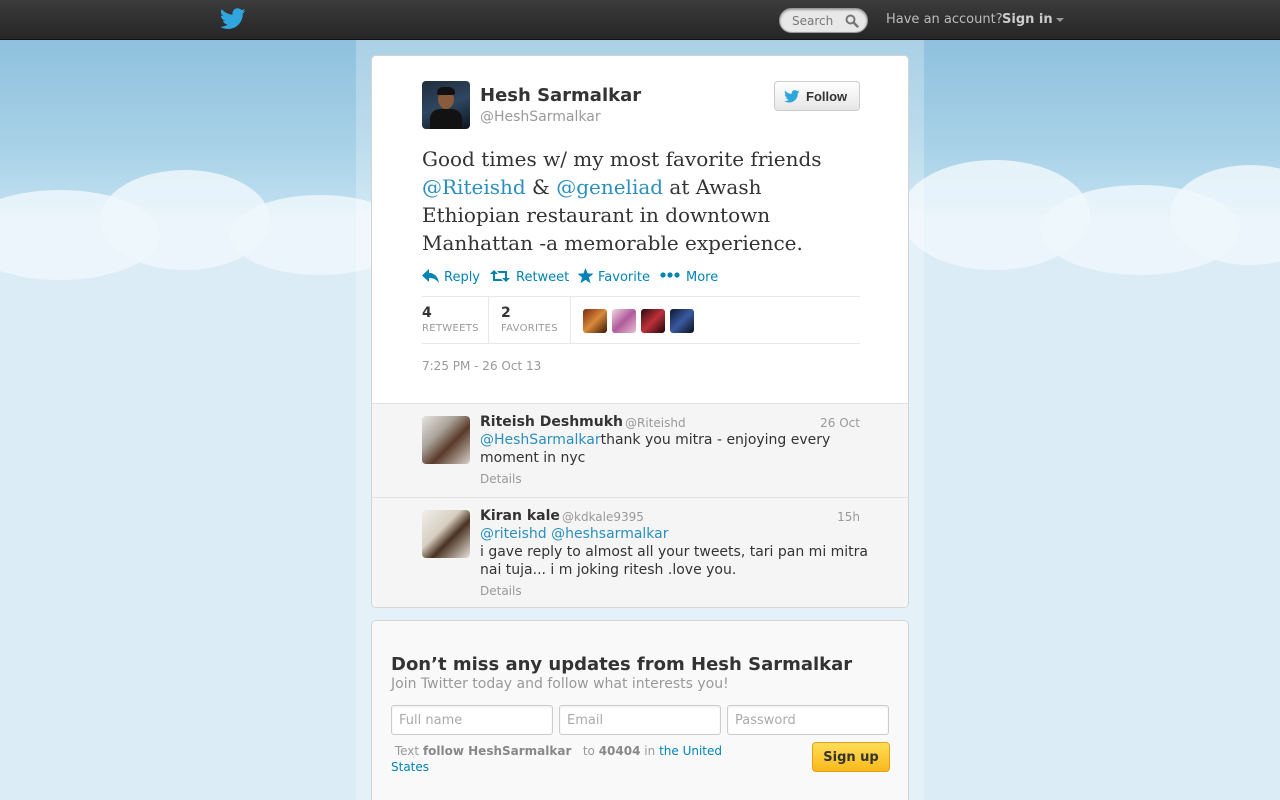  I want to click on full-name-field, so click(472, 720).